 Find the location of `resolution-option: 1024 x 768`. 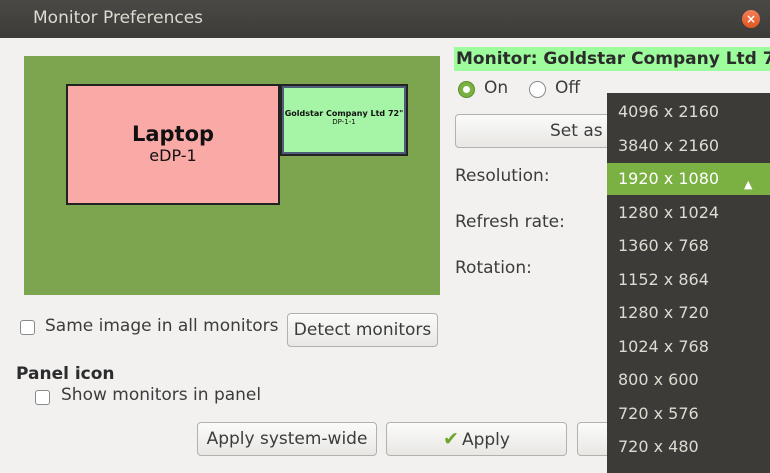

resolution-option: 1024 x 768 is located at coordinates (688, 347).